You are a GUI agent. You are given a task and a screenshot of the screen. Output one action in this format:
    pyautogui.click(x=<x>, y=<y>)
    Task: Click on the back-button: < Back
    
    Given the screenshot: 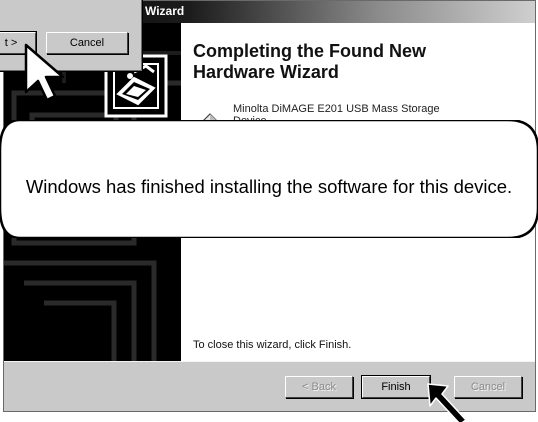 What is the action you would take?
    pyautogui.click(x=319, y=387)
    